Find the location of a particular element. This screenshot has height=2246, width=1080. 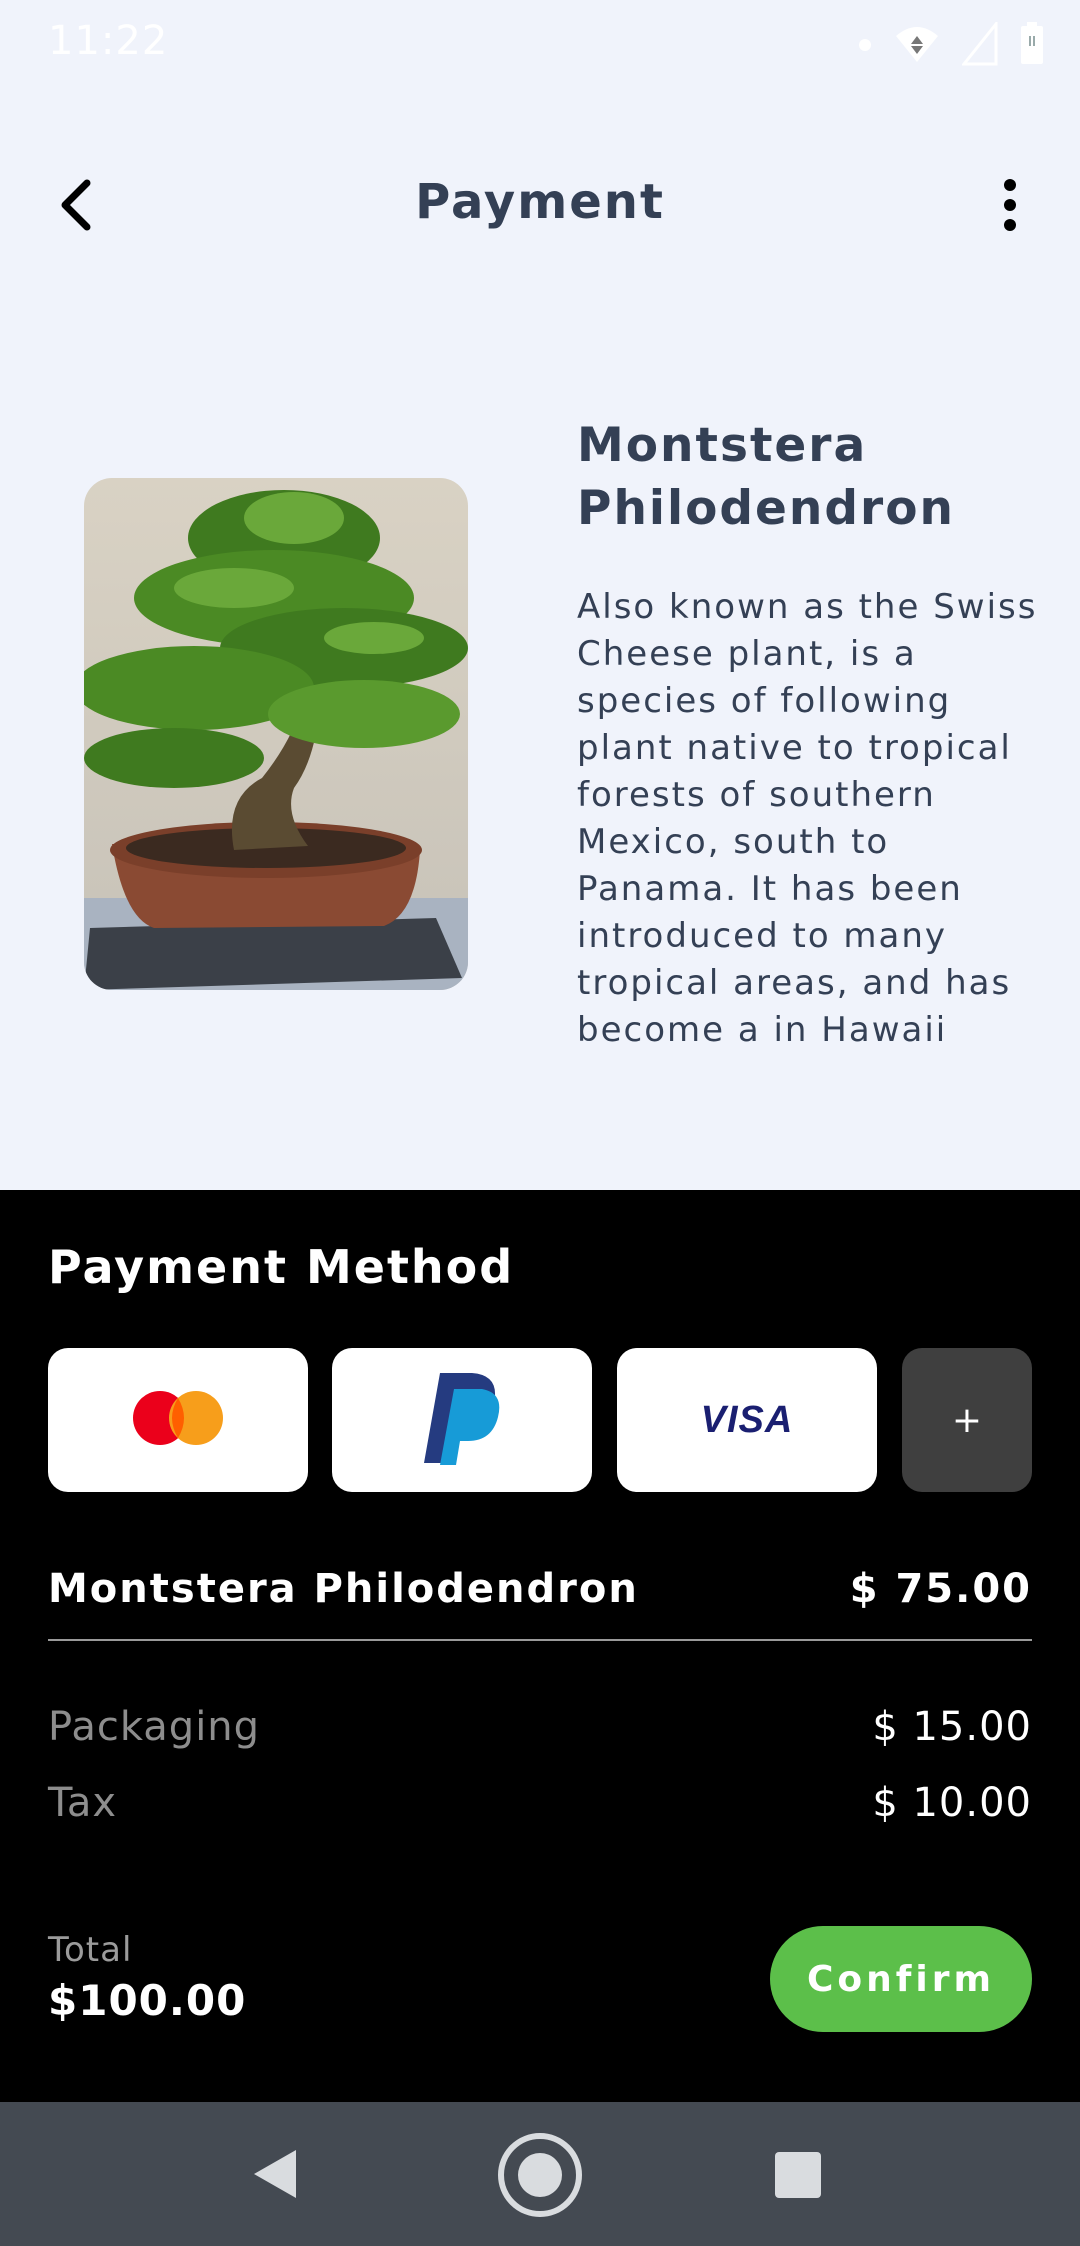

signal-icon is located at coordinates (979, 44).